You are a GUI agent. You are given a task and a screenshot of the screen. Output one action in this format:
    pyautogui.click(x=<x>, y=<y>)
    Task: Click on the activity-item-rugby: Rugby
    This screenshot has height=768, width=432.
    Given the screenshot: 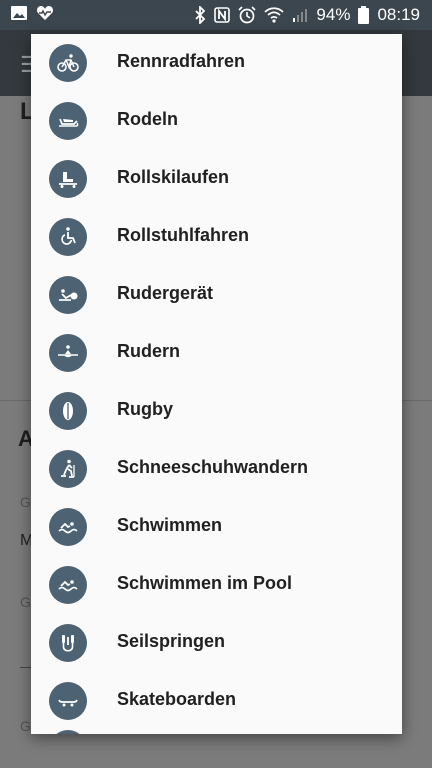 What is the action you would take?
    pyautogui.click(x=216, y=411)
    